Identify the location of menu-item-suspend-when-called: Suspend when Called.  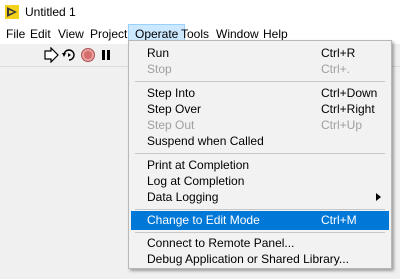
(260, 141).